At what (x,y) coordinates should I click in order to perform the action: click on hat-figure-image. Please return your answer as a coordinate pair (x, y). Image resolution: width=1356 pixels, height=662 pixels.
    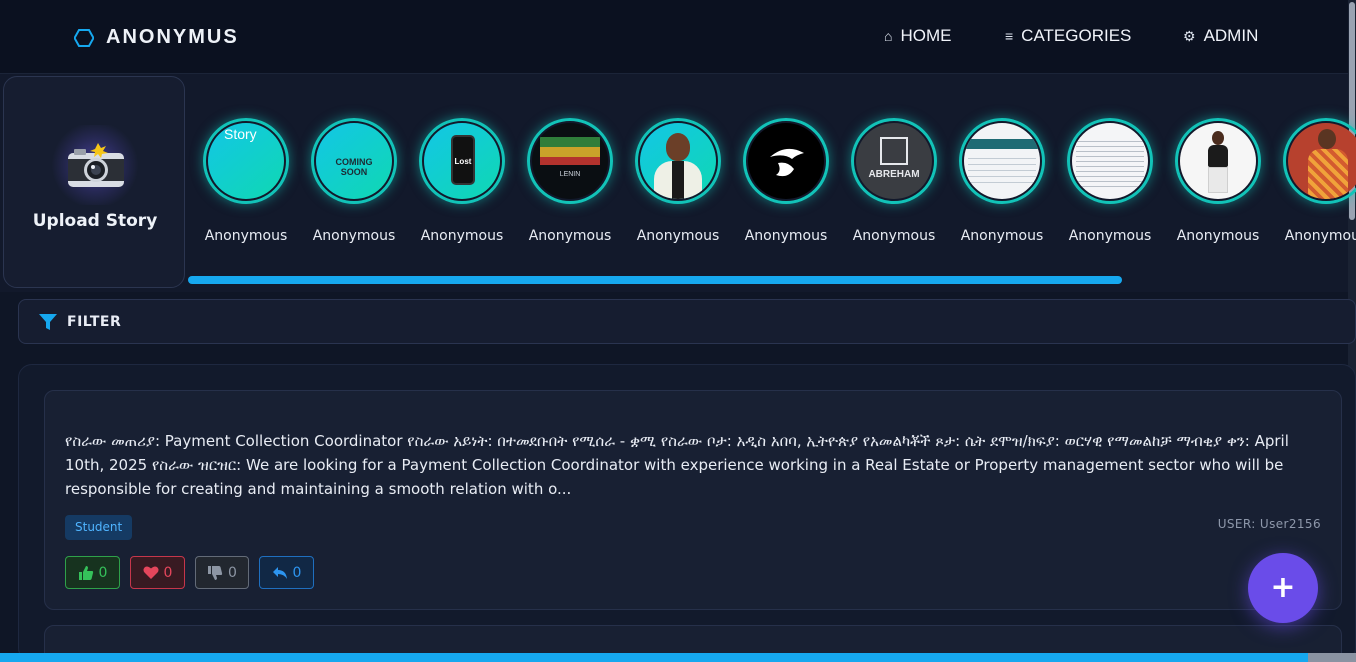
    Looking at the image, I should click on (787, 162).